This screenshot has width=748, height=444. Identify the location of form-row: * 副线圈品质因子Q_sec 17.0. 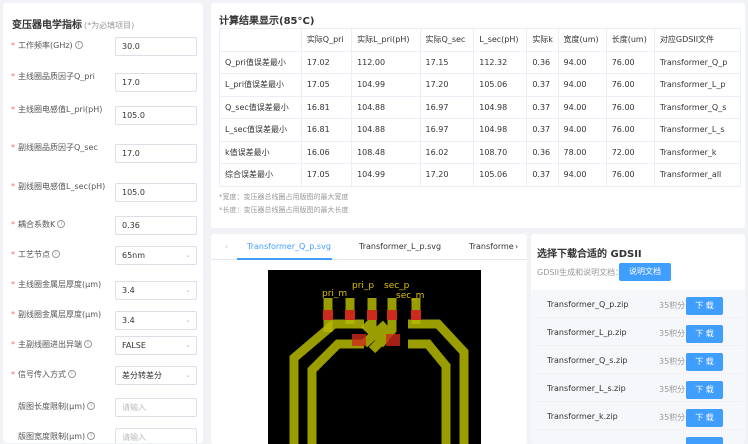
(103, 153).